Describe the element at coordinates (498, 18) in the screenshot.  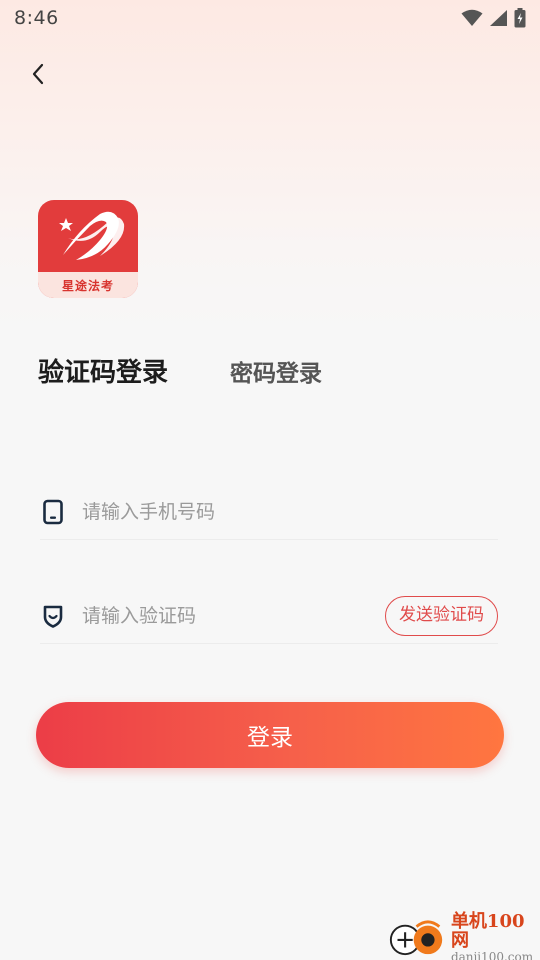
I see `cell-signal-icon` at that location.